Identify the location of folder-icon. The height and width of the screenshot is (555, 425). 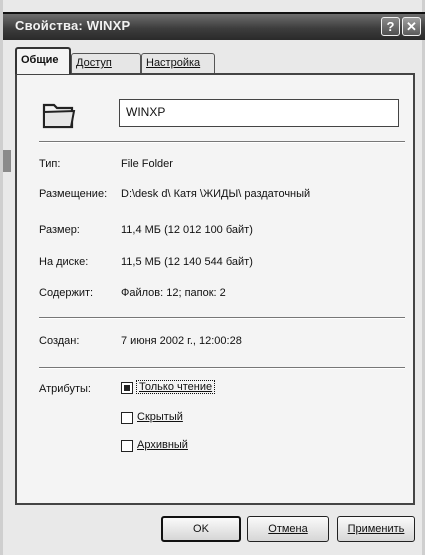
(59, 116).